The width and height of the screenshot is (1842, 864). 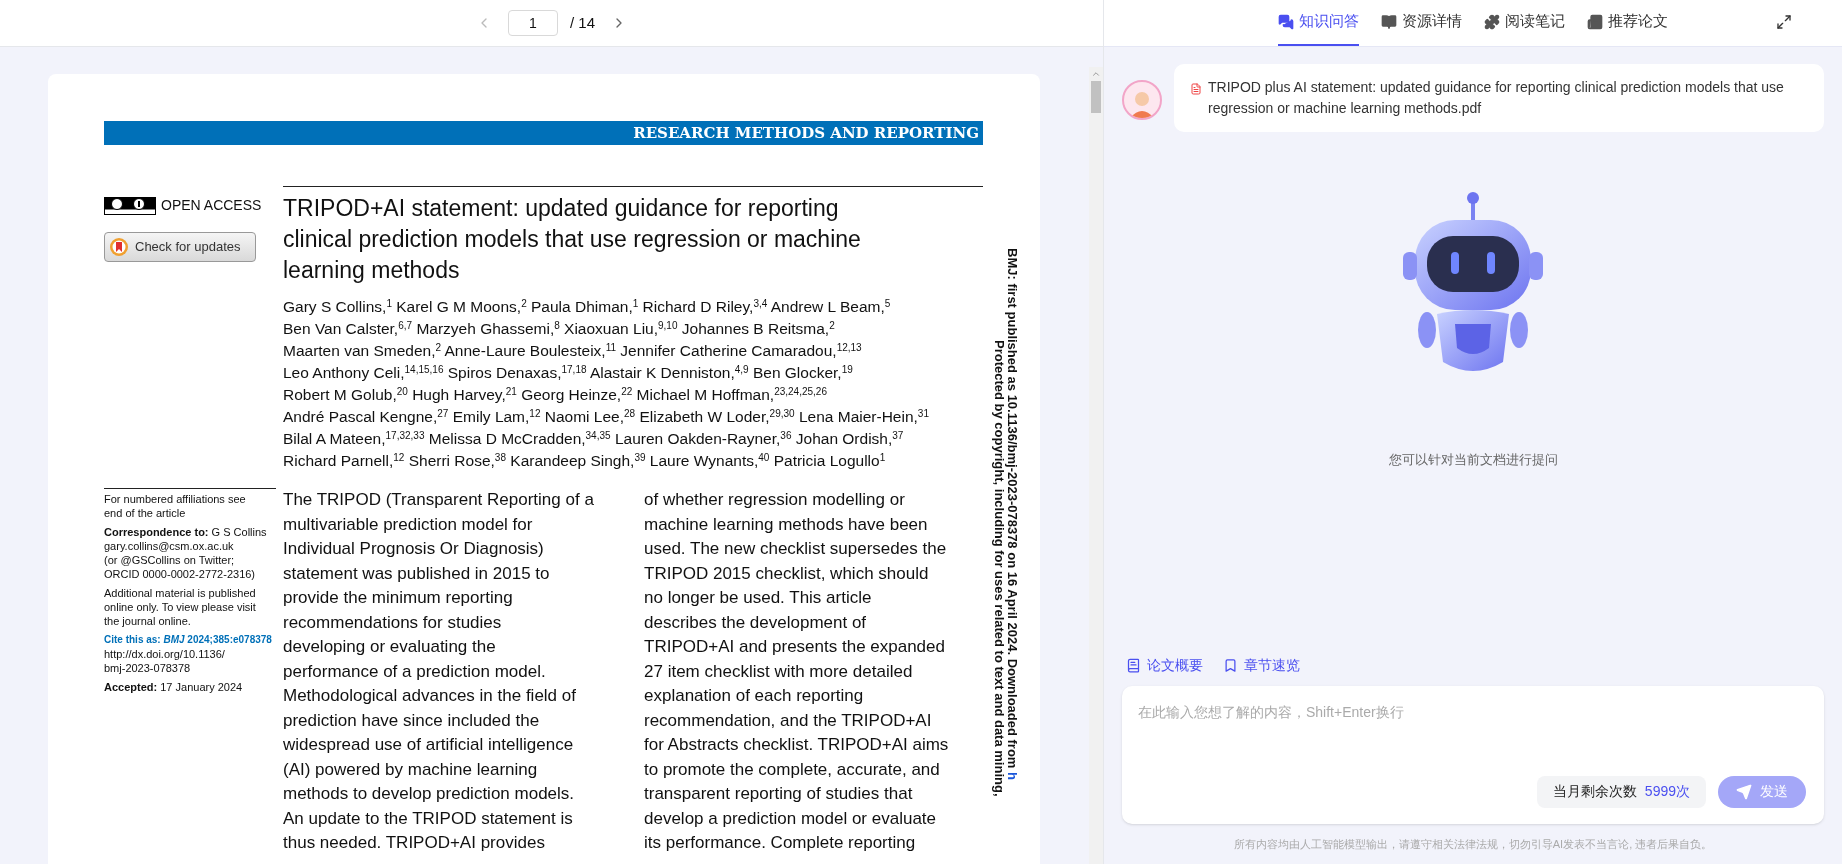 What do you see at coordinates (180, 607) in the screenshot?
I see `sidebar-note: Additional material is published online only. To view please visit the journal online.` at bounding box center [180, 607].